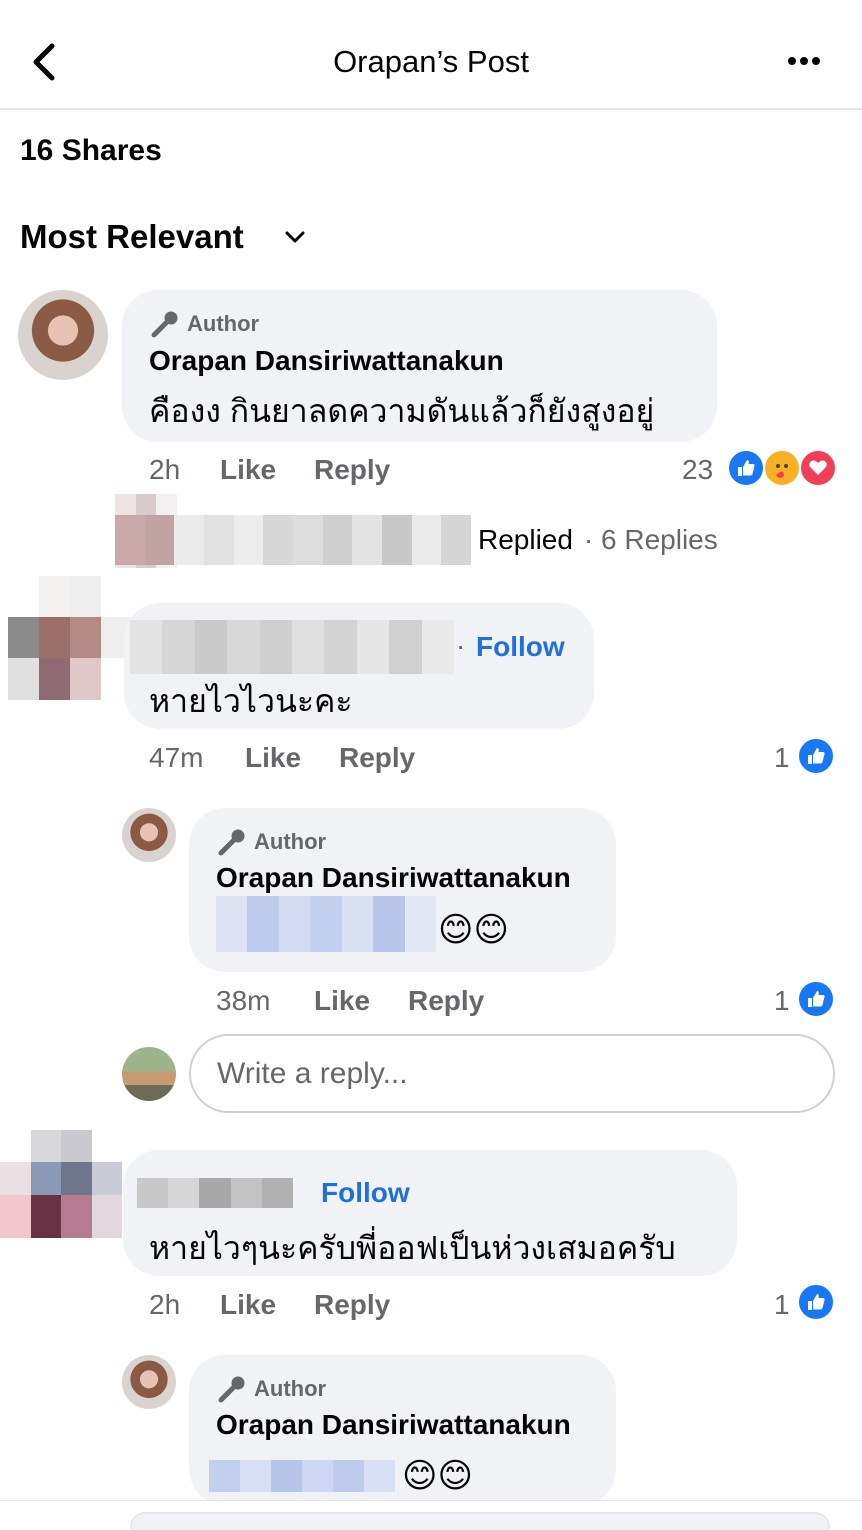 This screenshot has height=1530, width=862. Describe the element at coordinates (782, 468) in the screenshot. I see `care-reaction-icon` at that location.